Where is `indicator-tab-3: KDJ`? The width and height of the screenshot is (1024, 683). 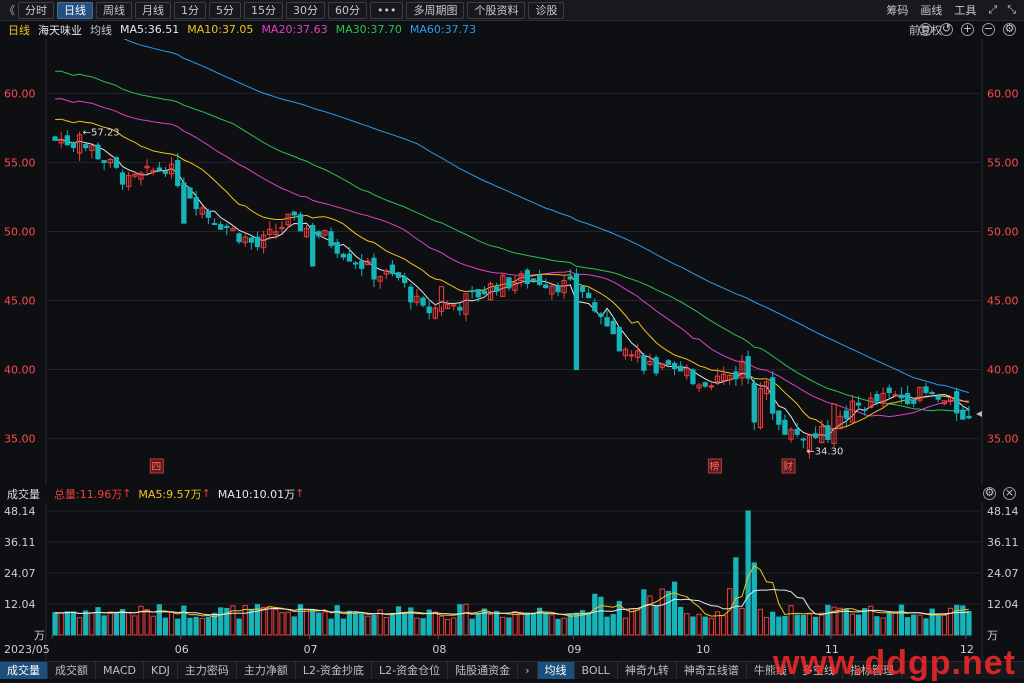 indicator-tab-3: KDJ is located at coordinates (161, 670).